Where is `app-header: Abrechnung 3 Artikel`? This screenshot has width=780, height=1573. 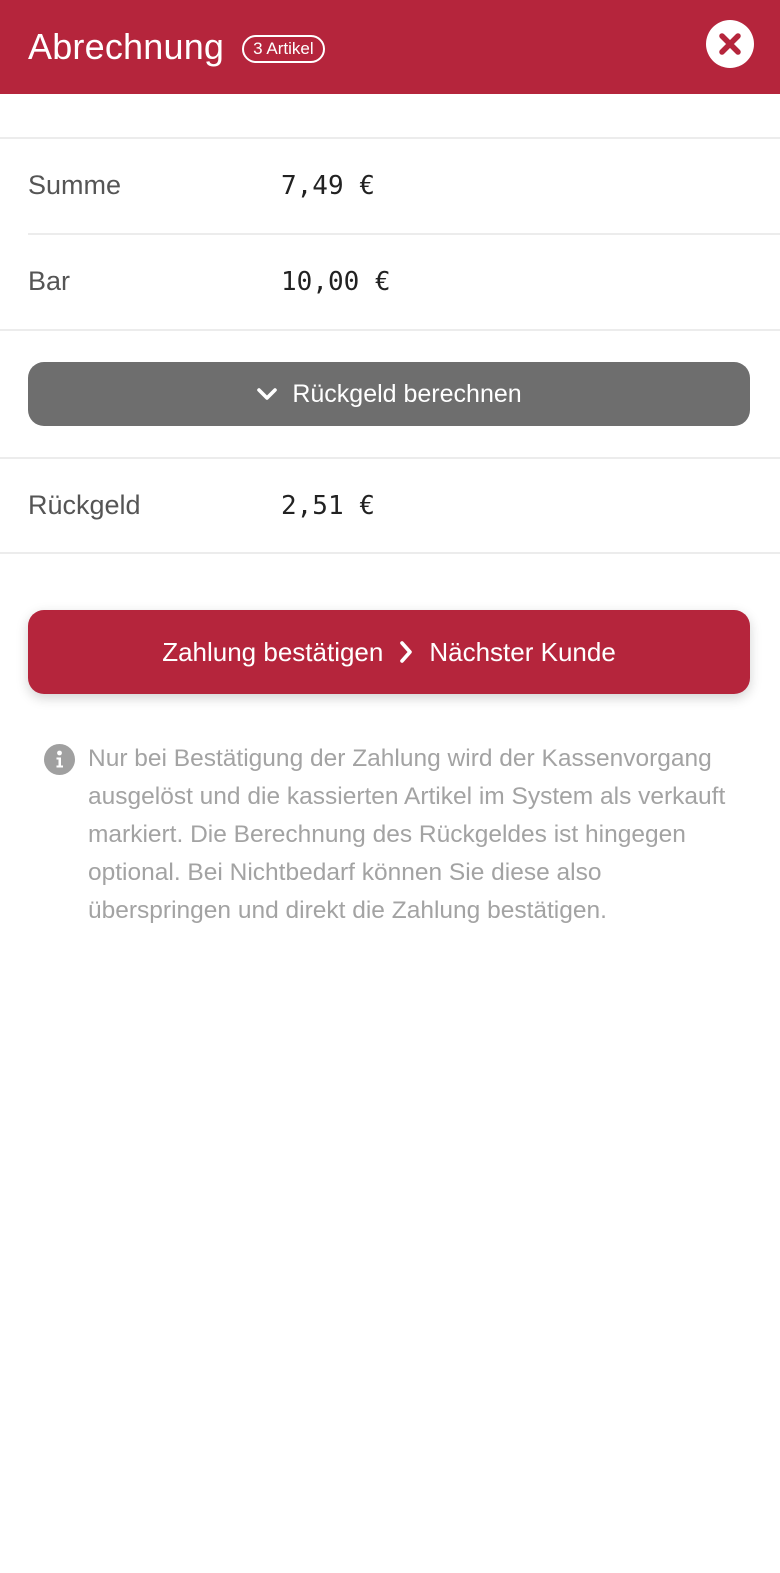 app-header: Abrechnung 3 Artikel is located at coordinates (390, 47).